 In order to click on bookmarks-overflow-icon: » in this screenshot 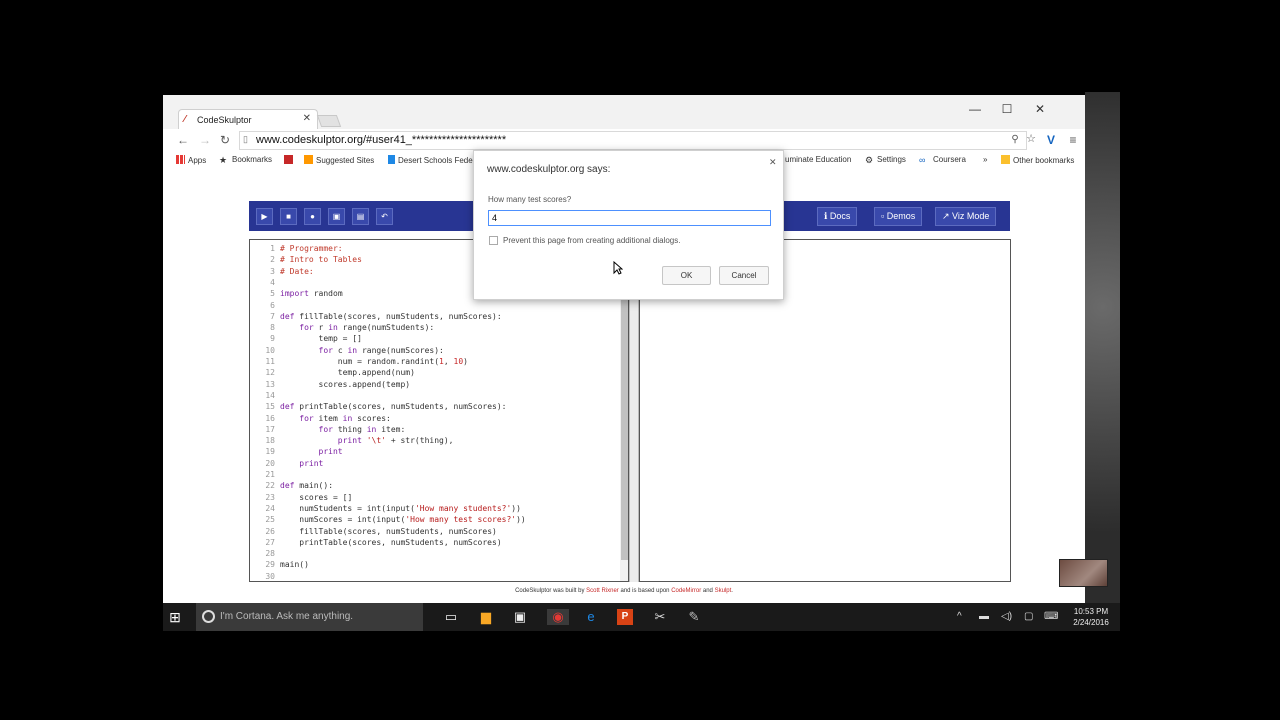, I will do `click(985, 159)`.